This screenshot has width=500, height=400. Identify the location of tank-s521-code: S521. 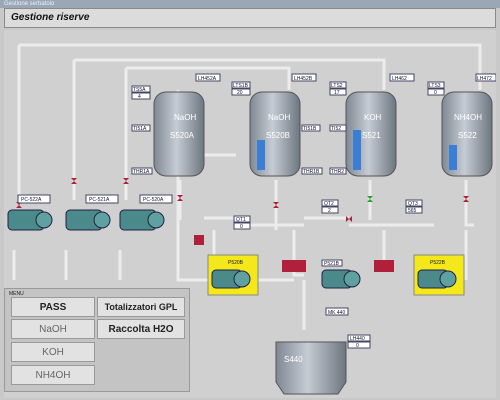
(371, 135).